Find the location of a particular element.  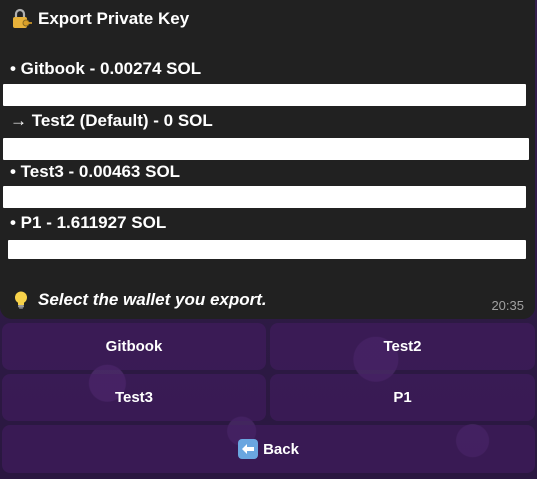

keyboard-button-label: Gitbook is located at coordinates (134, 346).